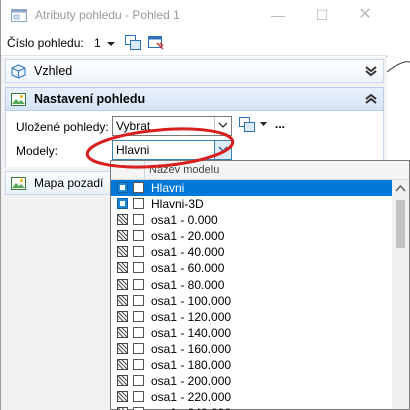  I want to click on landscape-image-icon, so click(18, 99).